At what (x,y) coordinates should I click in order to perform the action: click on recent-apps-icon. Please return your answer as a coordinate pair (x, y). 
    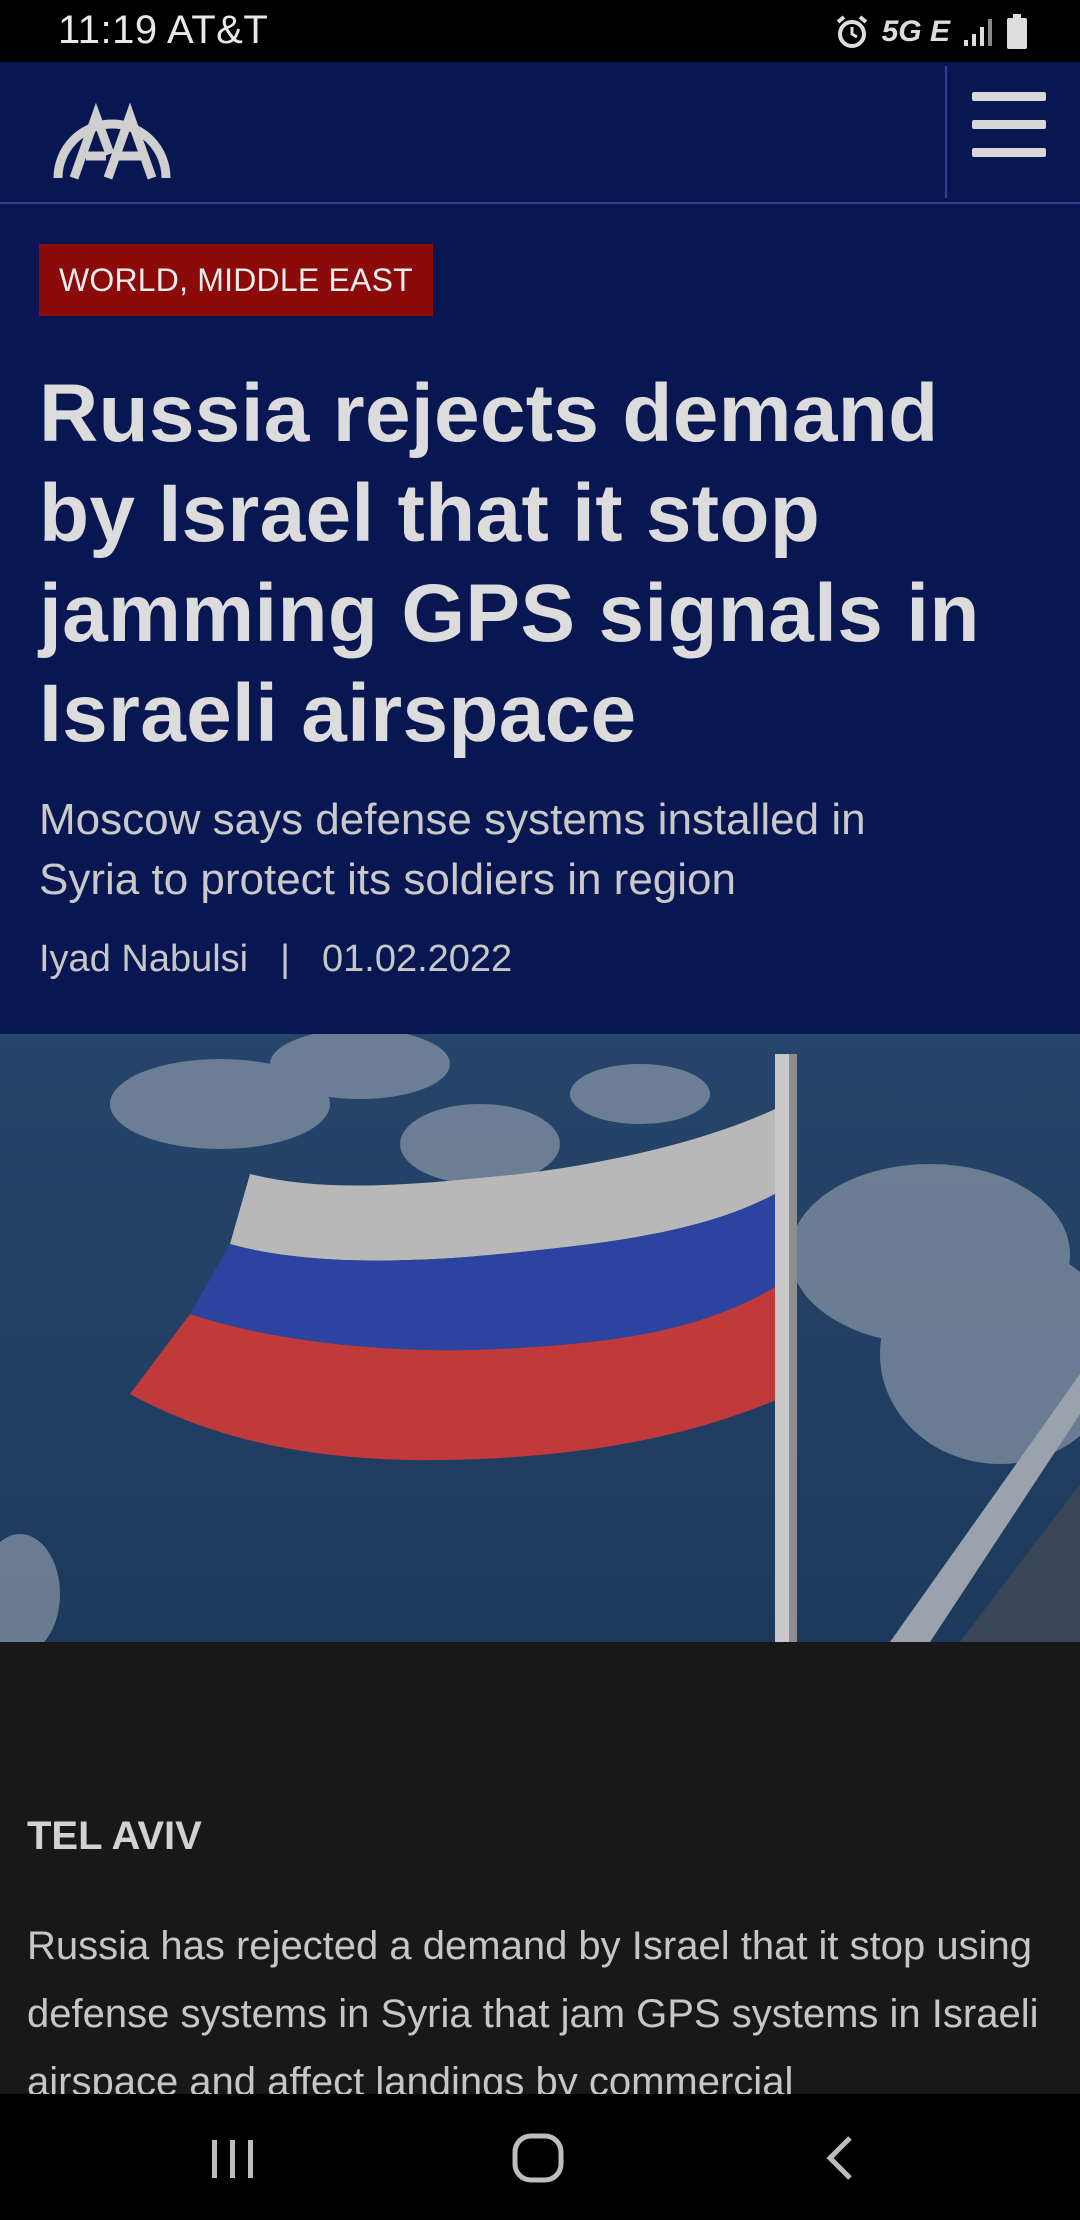
    Looking at the image, I should click on (233, 2158).